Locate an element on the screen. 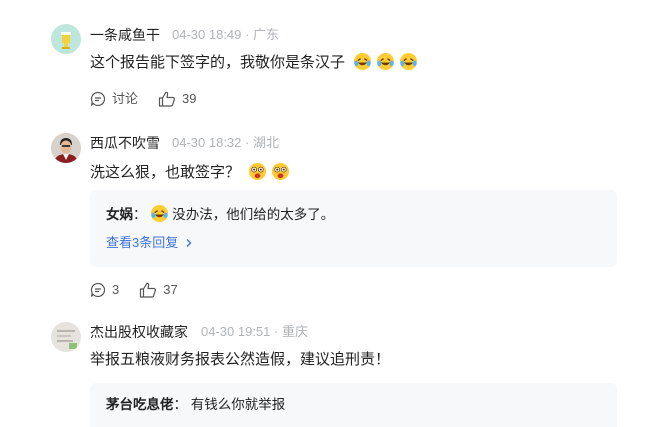  comment-date: 04-30 18:49 is located at coordinates (207, 34).